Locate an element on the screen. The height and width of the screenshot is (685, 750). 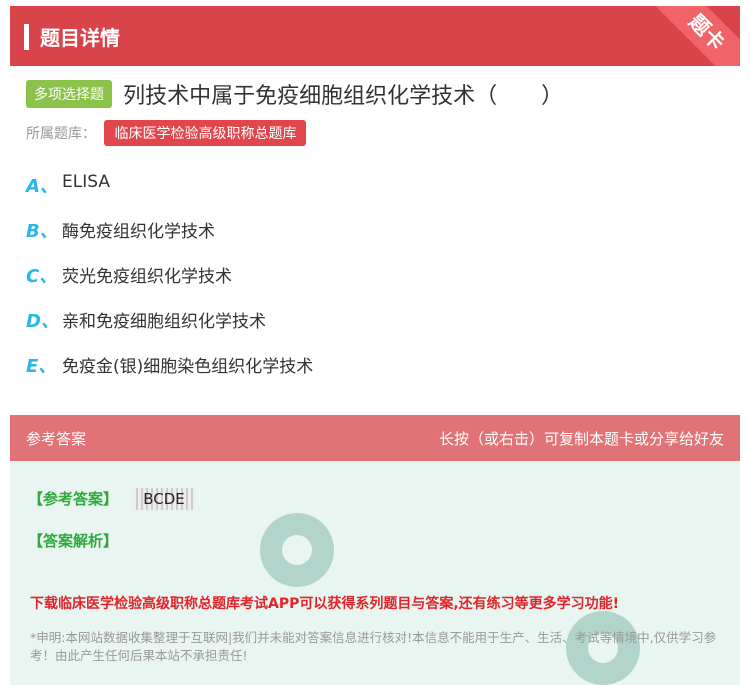
question-text: 列技术中属于免疫细胞组织化学技术（ ） is located at coordinates (343, 96).